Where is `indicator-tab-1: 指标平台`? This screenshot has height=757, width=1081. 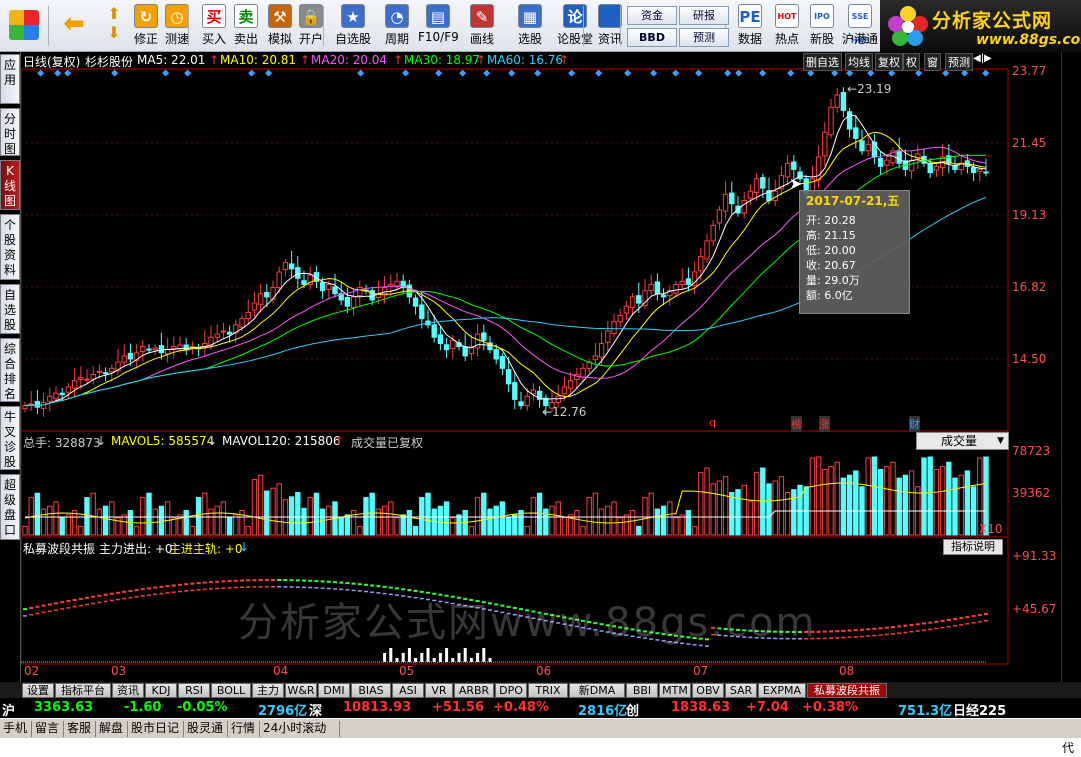 indicator-tab-1: 指标平台 is located at coordinates (83, 690).